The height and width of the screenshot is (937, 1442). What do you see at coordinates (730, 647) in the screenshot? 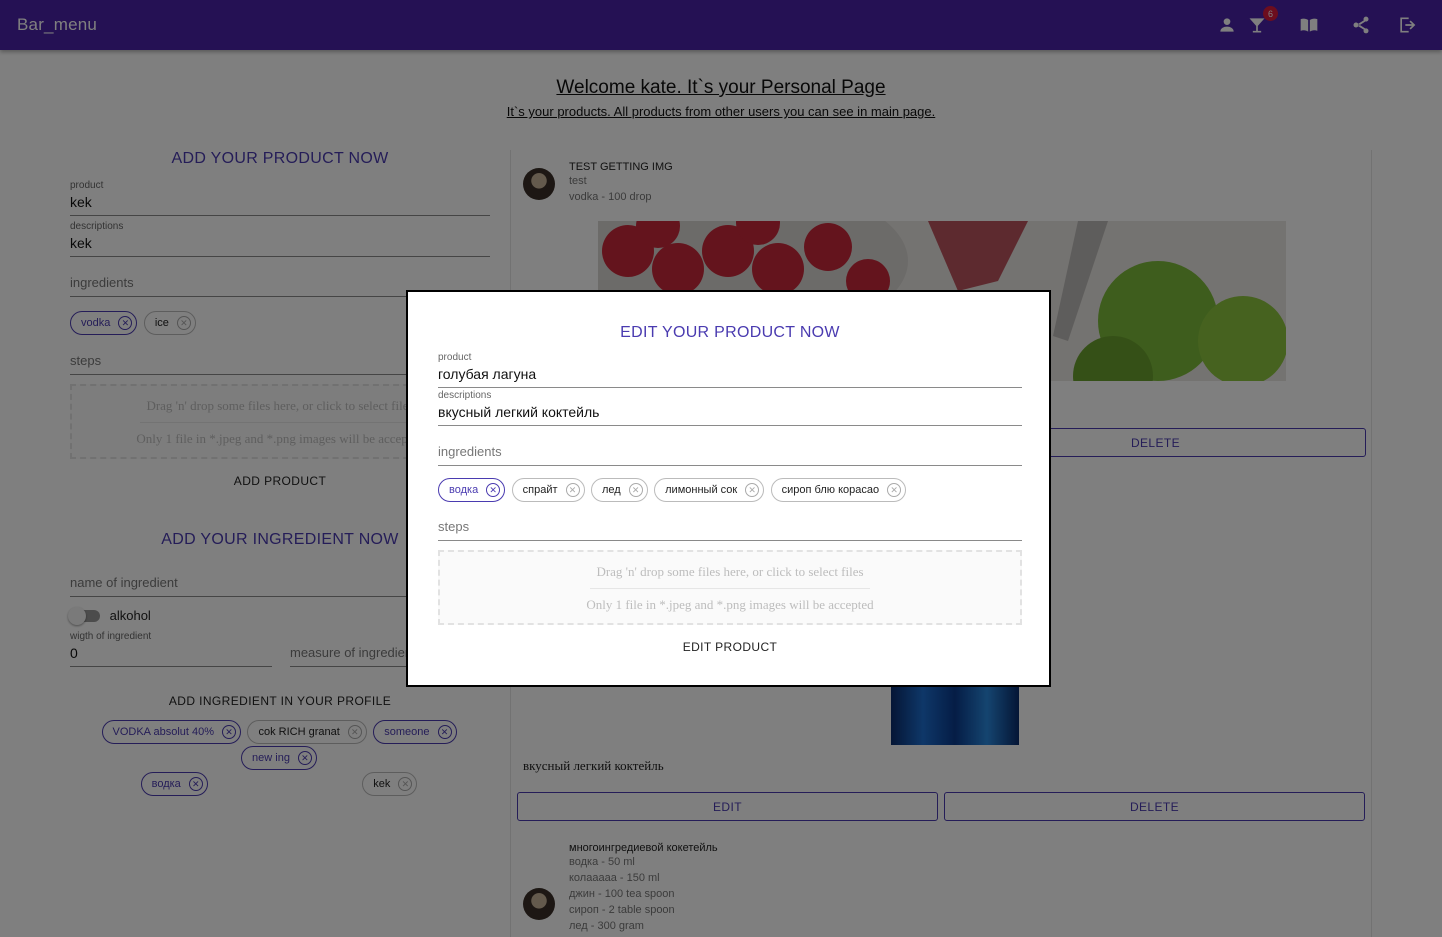
I see `edit-product-button: EDIT PRODUCT` at bounding box center [730, 647].